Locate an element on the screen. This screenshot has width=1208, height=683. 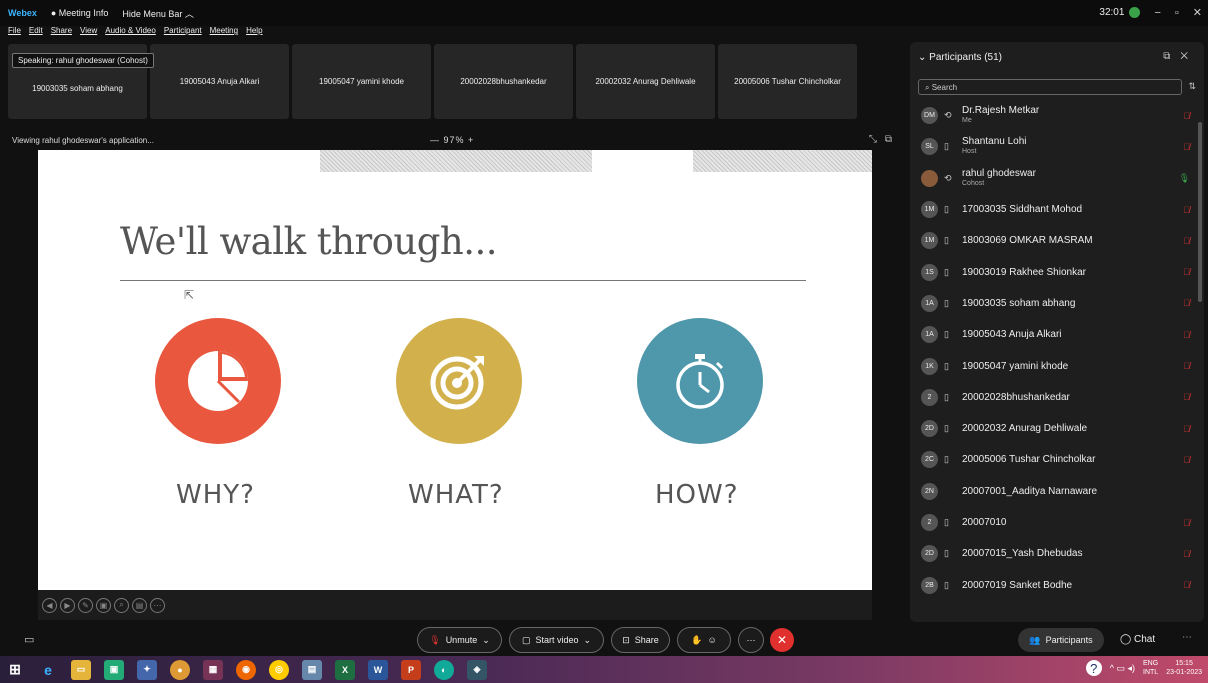
more-panel-icon: ⋯ is located at coordinates (1187, 637).